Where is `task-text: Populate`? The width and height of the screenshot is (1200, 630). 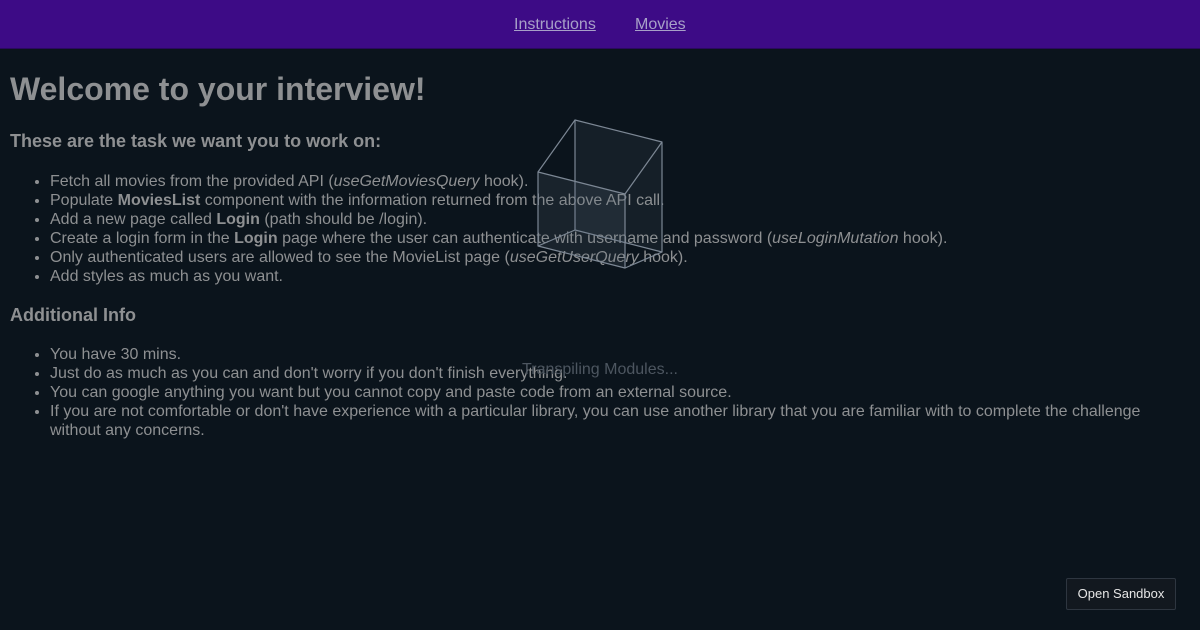 task-text: Populate is located at coordinates (84, 200).